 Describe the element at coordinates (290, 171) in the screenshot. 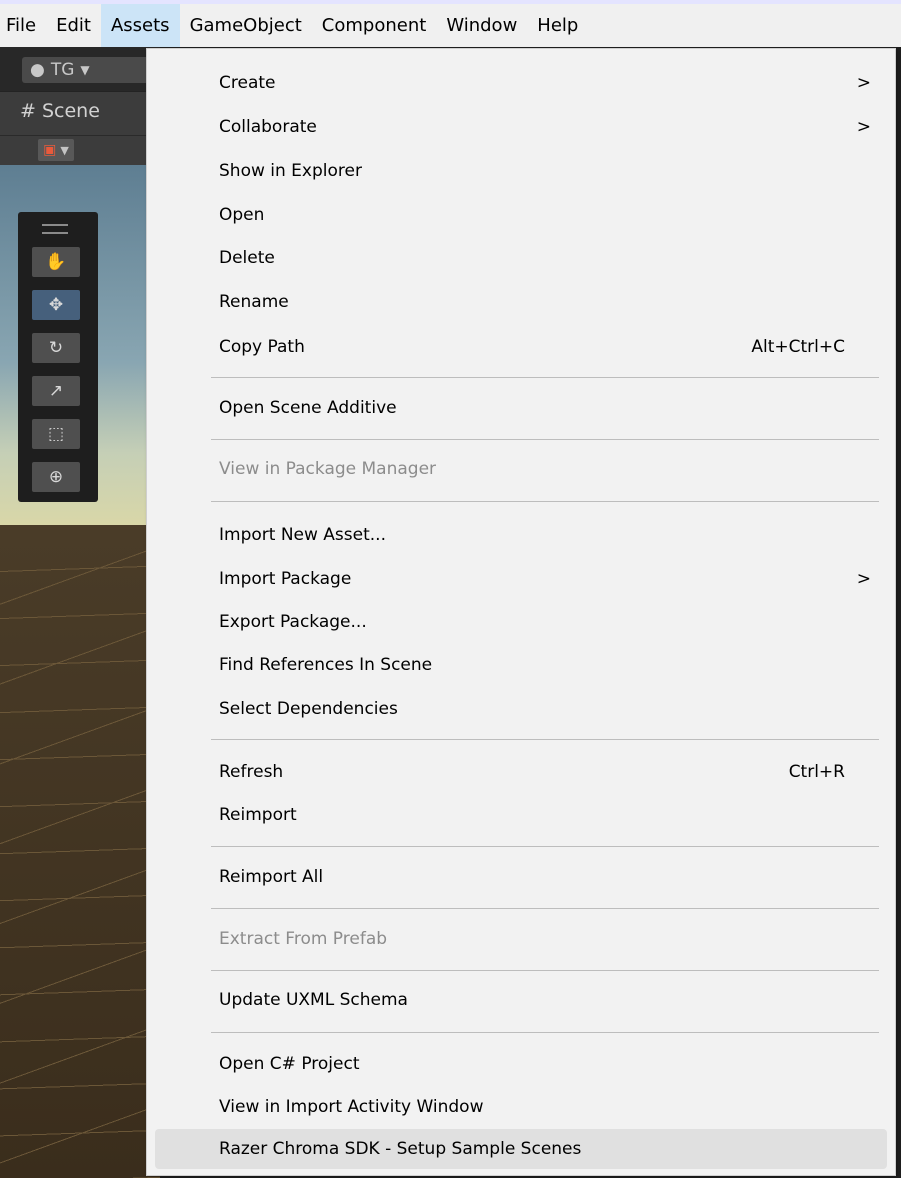

I see `menu-item-label: Show in Explorer` at that location.